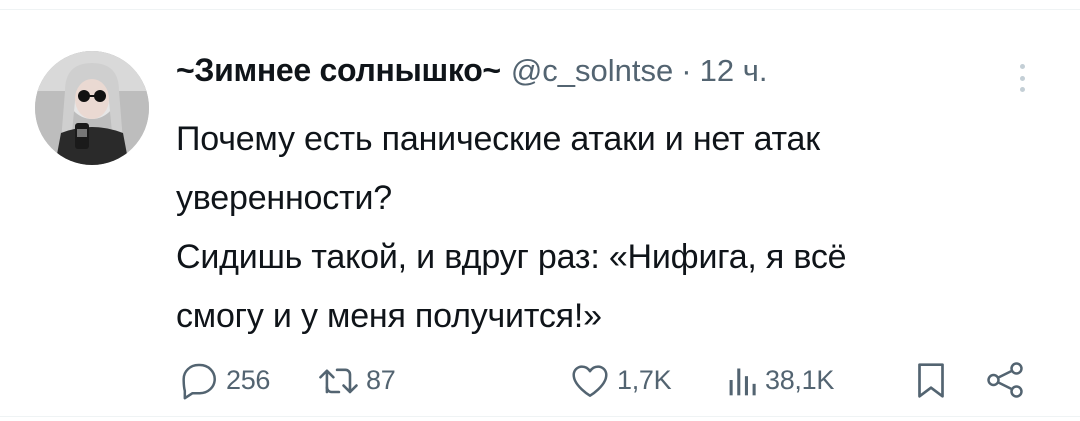 The height and width of the screenshot is (421, 1080). Describe the element at coordinates (590, 381) in the screenshot. I see `heart-icon` at that location.